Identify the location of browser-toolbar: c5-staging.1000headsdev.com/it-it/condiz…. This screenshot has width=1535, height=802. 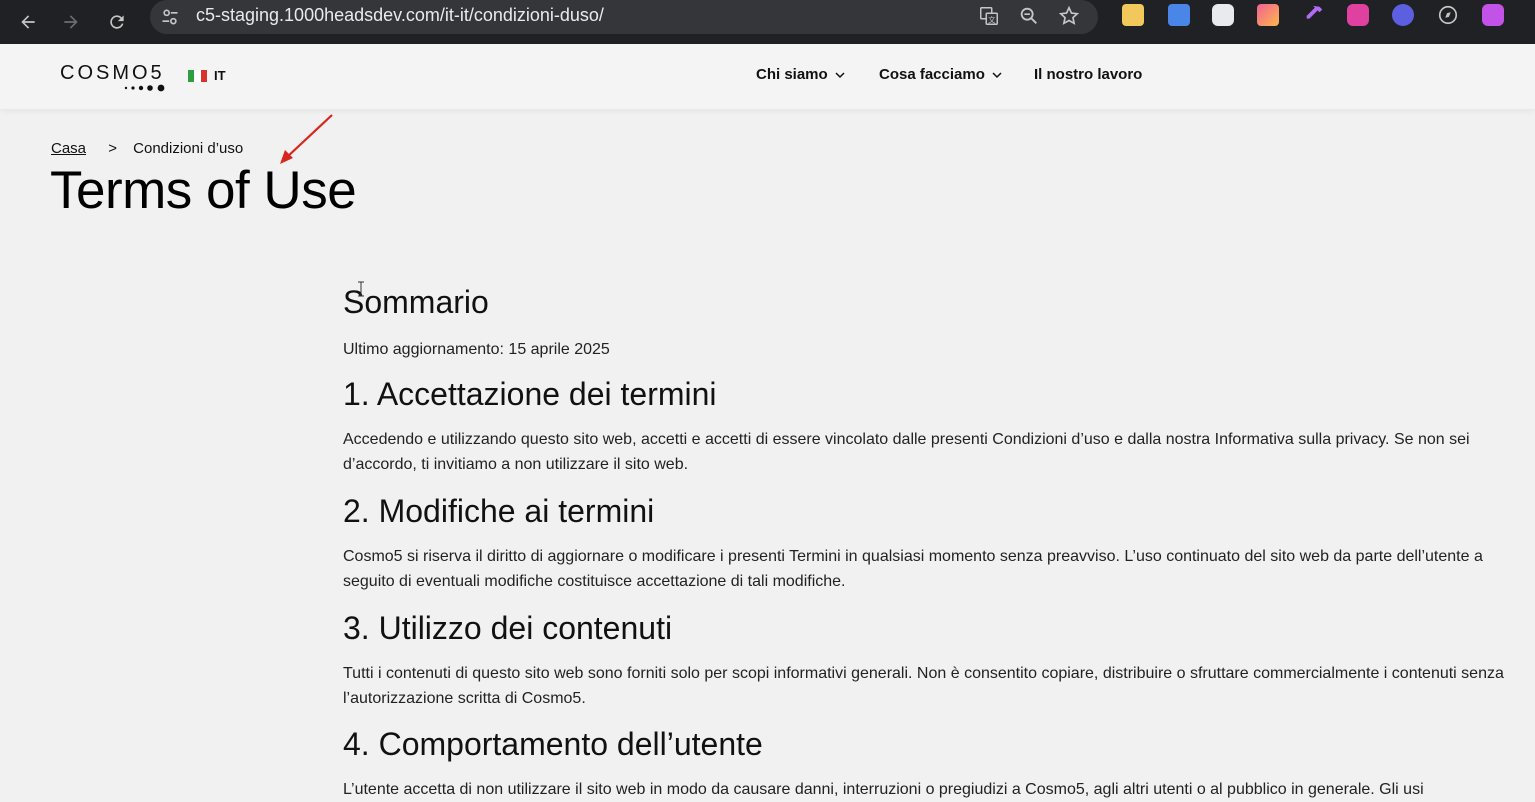
(767, 22).